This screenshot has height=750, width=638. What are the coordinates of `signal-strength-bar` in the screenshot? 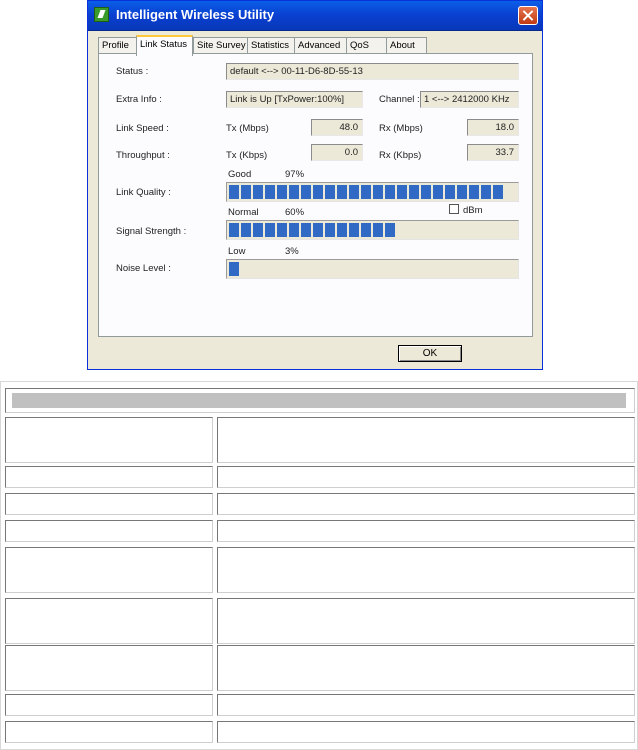 It's located at (312, 230).